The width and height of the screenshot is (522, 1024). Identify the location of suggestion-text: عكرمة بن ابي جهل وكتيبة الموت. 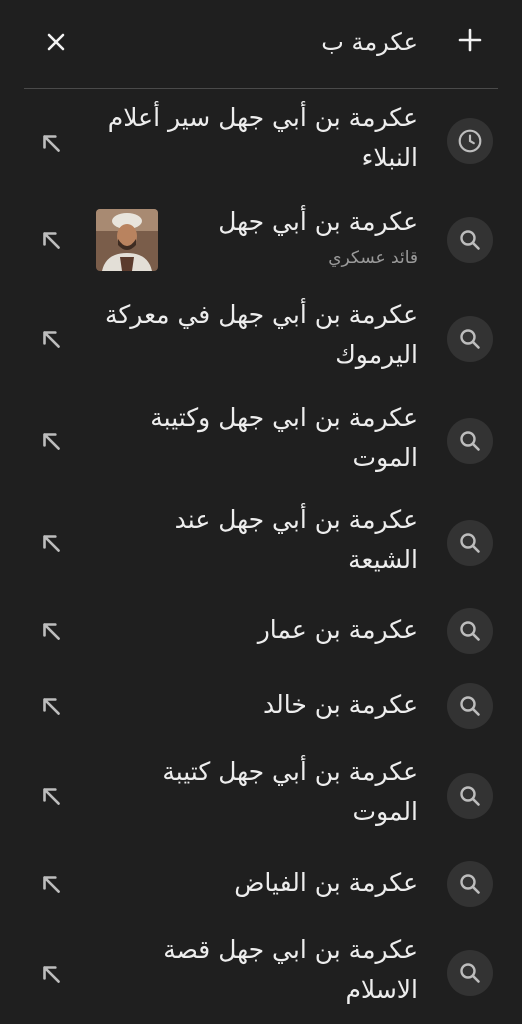
(284, 437).